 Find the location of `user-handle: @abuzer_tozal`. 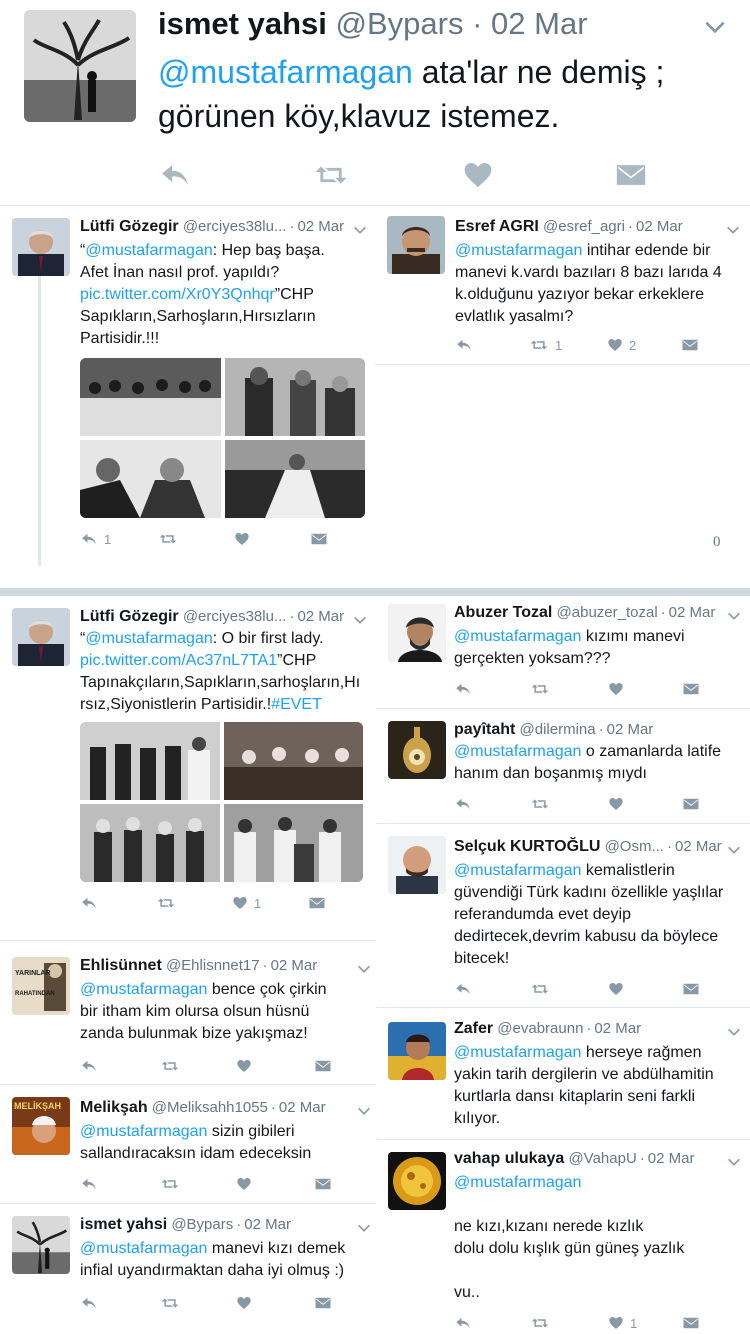

user-handle: @abuzer_tozal is located at coordinates (607, 612).